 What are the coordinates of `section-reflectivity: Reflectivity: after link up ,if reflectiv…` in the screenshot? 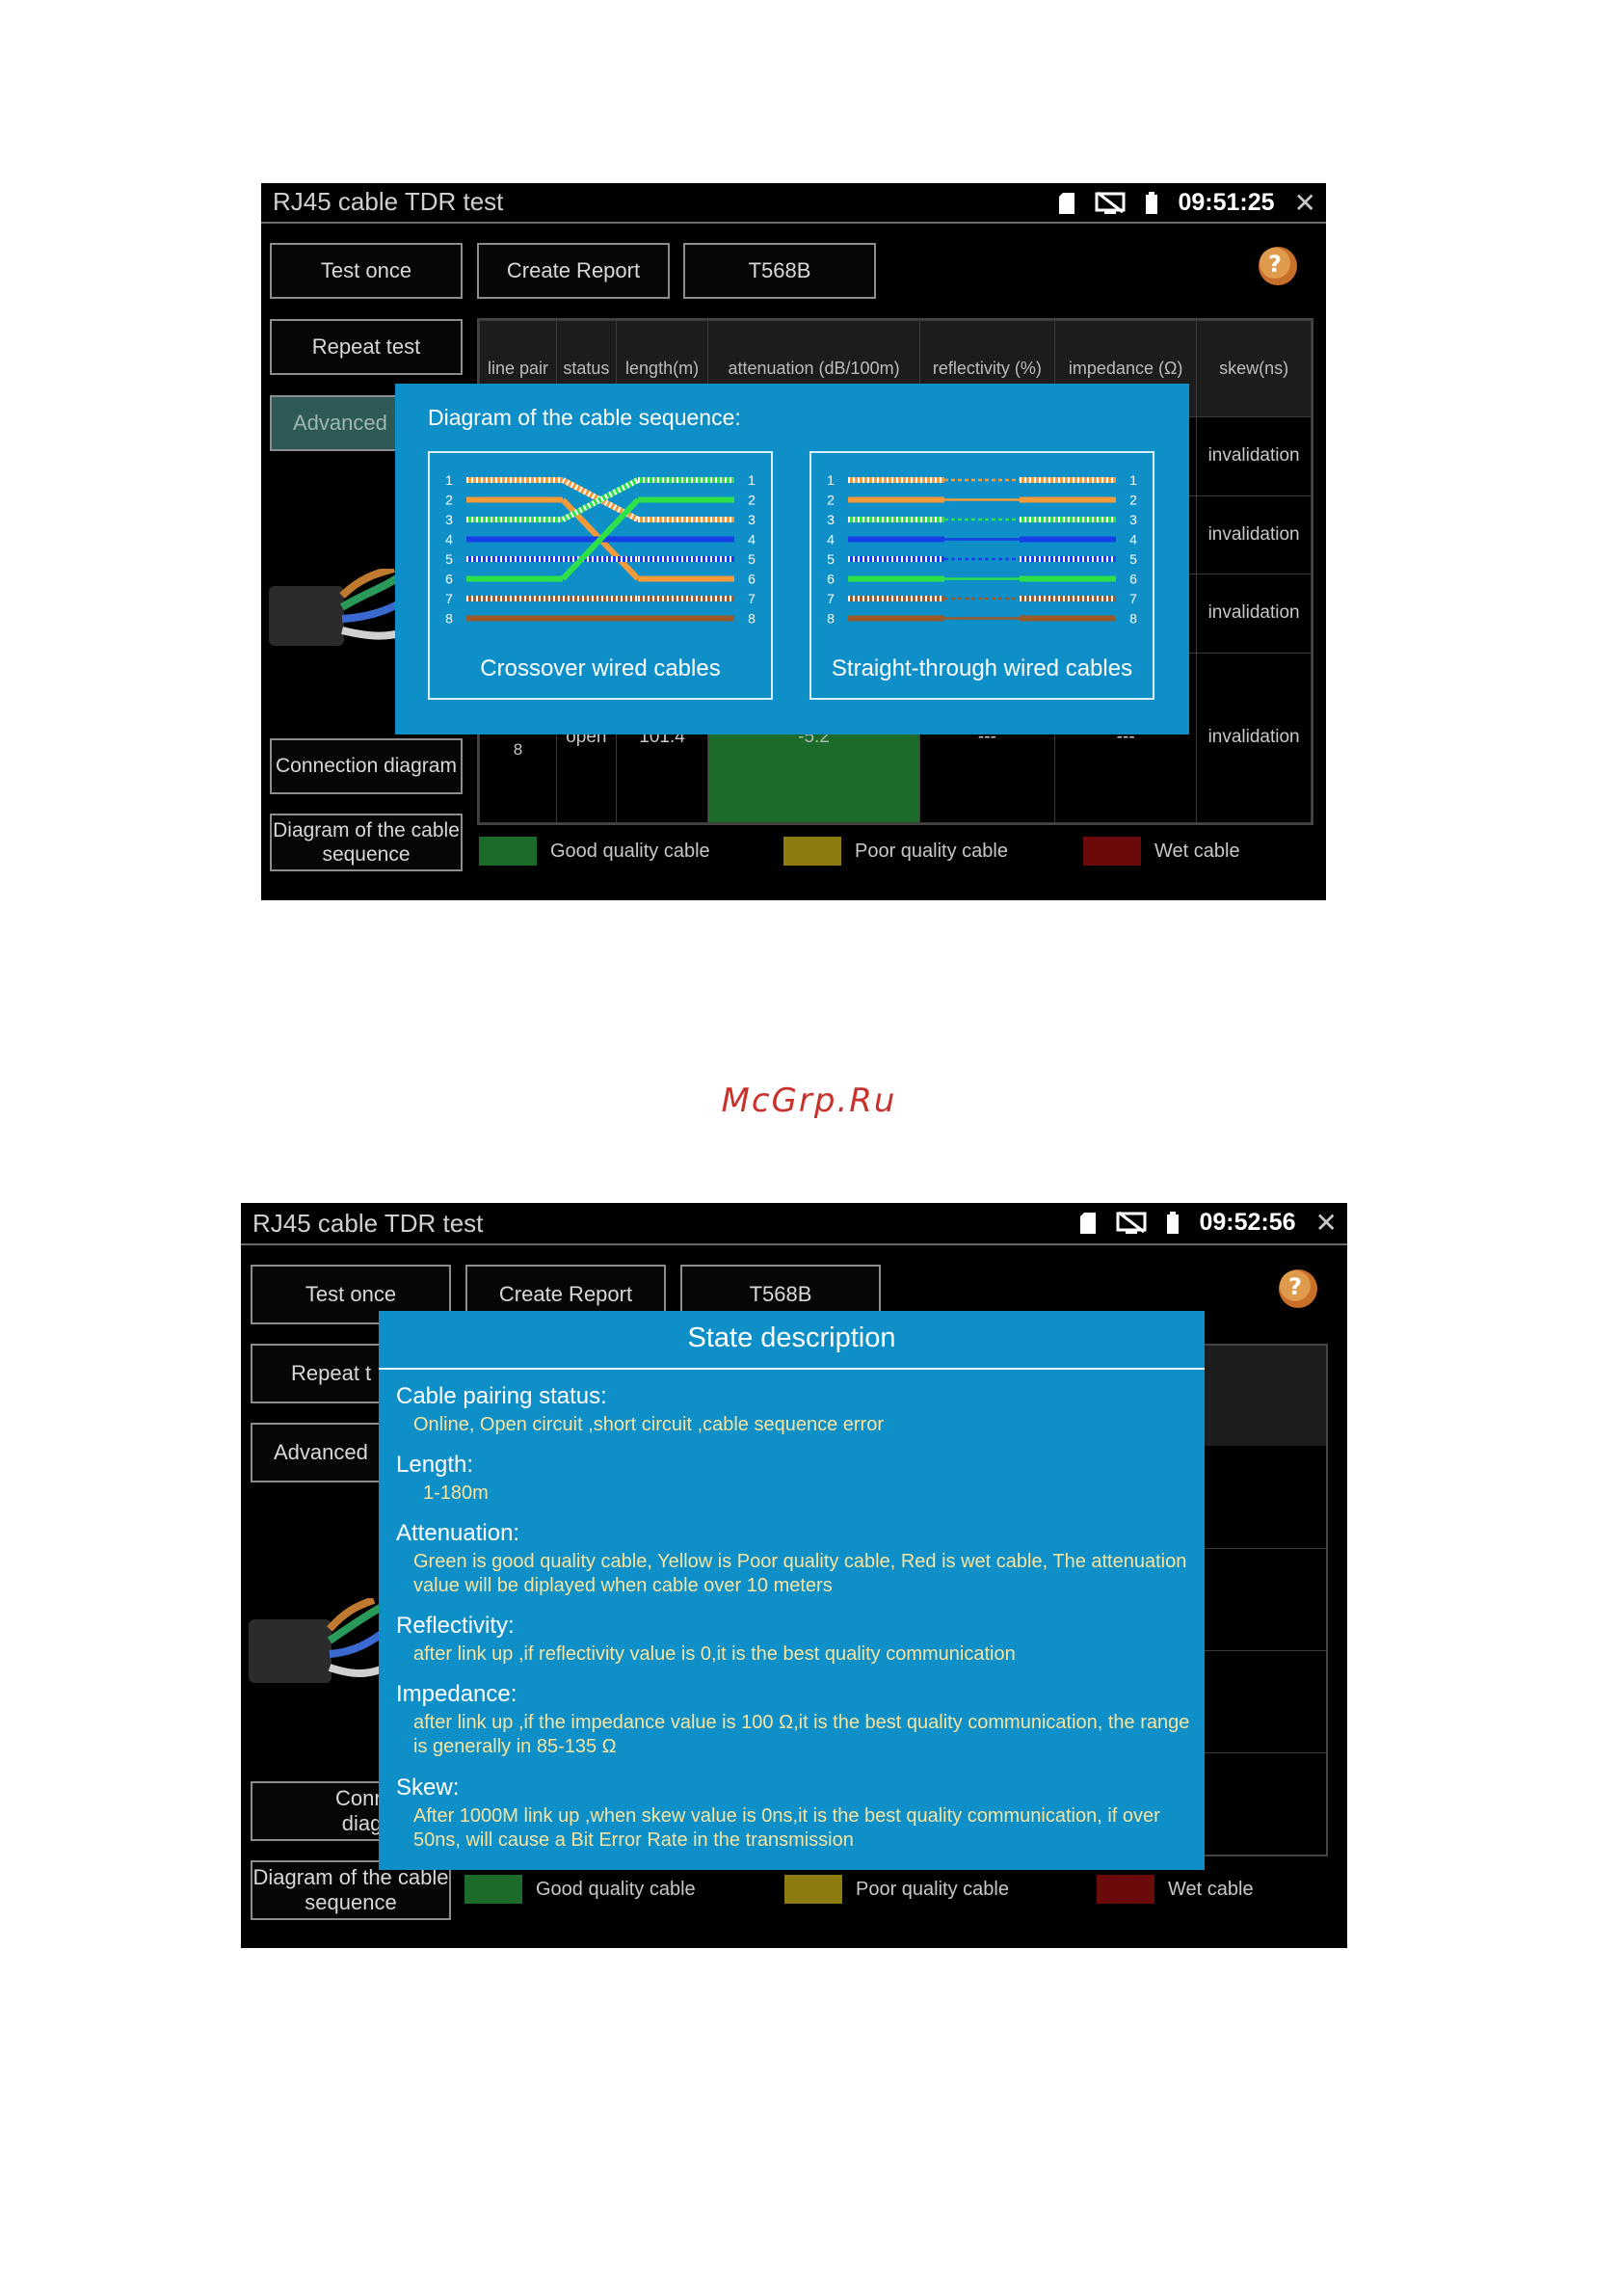 It's located at (706, 1639).